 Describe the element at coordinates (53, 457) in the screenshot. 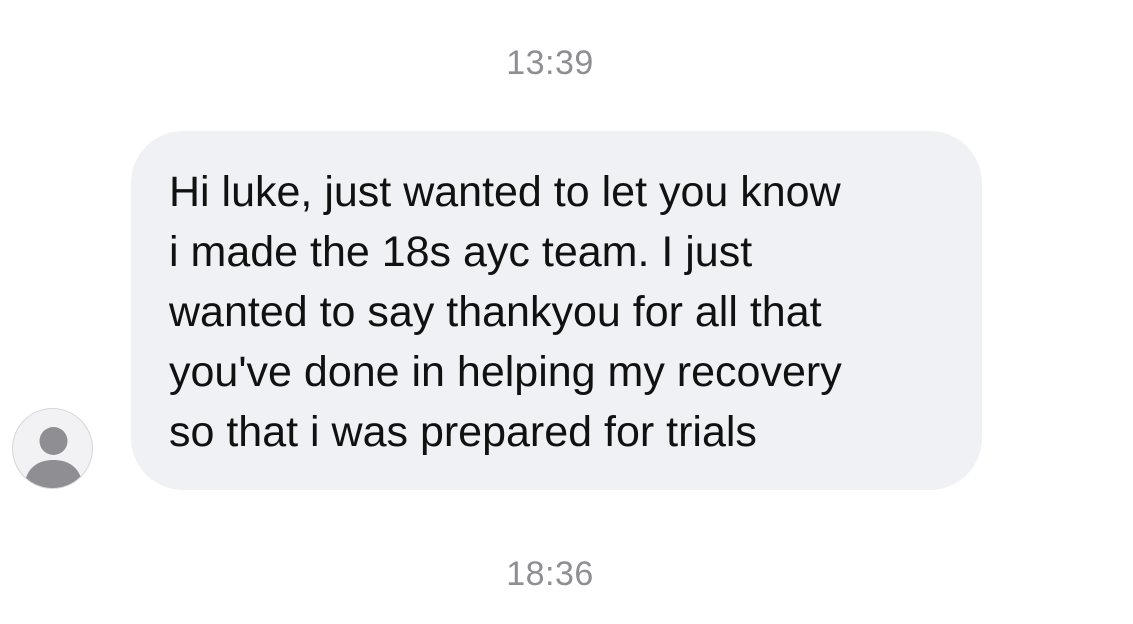

I see `person-placeholder-icon` at that location.